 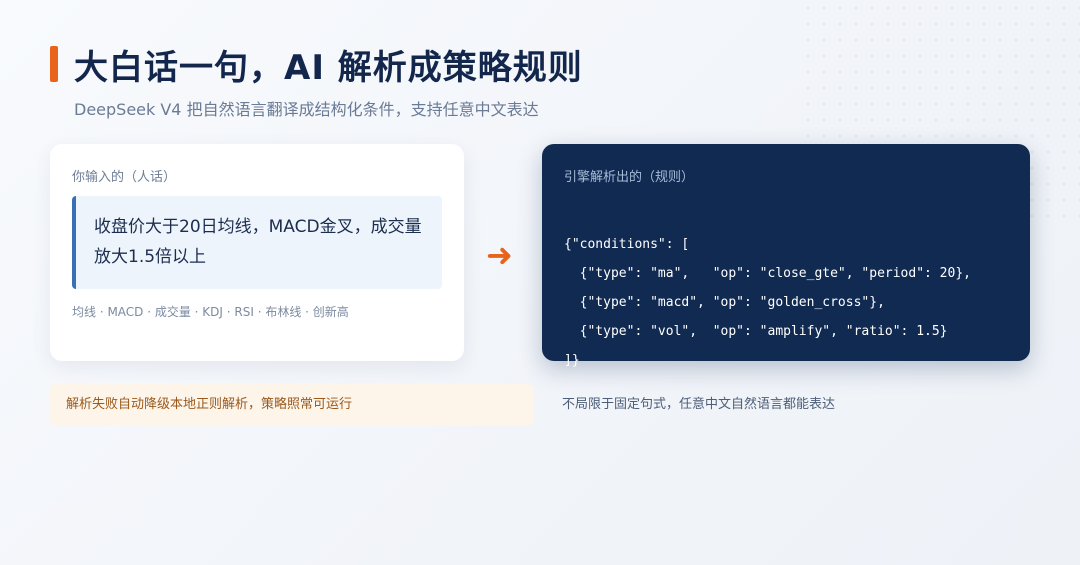 I want to click on page-subtitle: DeepSeek V4 把自然语言翻译成结构化条件，支持任意中文表达, so click(x=306, y=109).